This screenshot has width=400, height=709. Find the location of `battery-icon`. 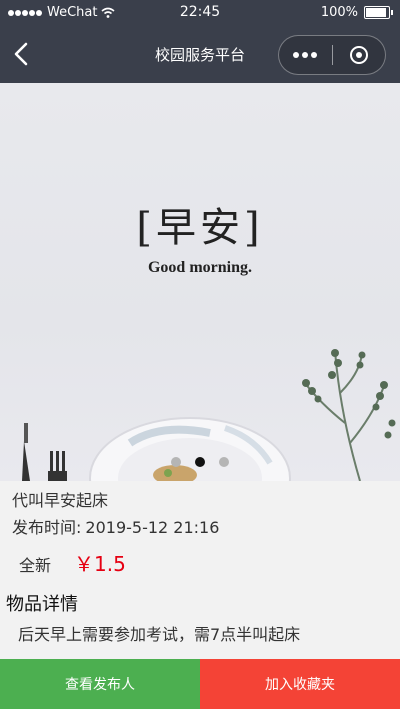

battery-icon is located at coordinates (378, 12).